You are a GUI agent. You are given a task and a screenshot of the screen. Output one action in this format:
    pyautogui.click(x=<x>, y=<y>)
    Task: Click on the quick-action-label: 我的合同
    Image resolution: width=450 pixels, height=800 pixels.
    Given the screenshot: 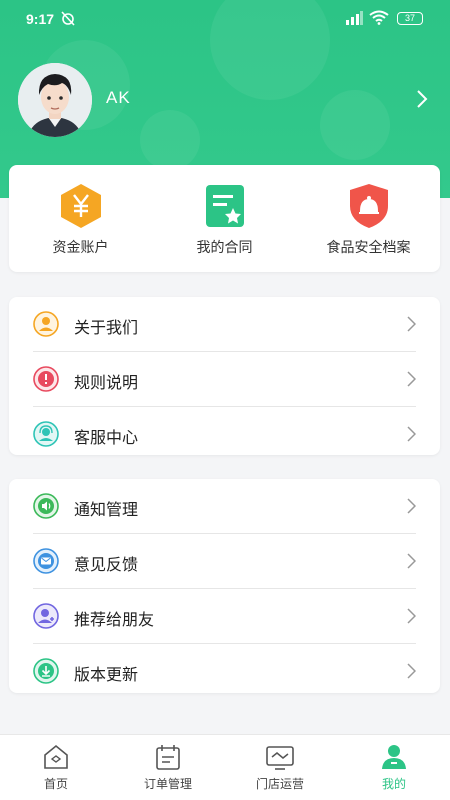 What is the action you would take?
    pyautogui.click(x=224, y=248)
    